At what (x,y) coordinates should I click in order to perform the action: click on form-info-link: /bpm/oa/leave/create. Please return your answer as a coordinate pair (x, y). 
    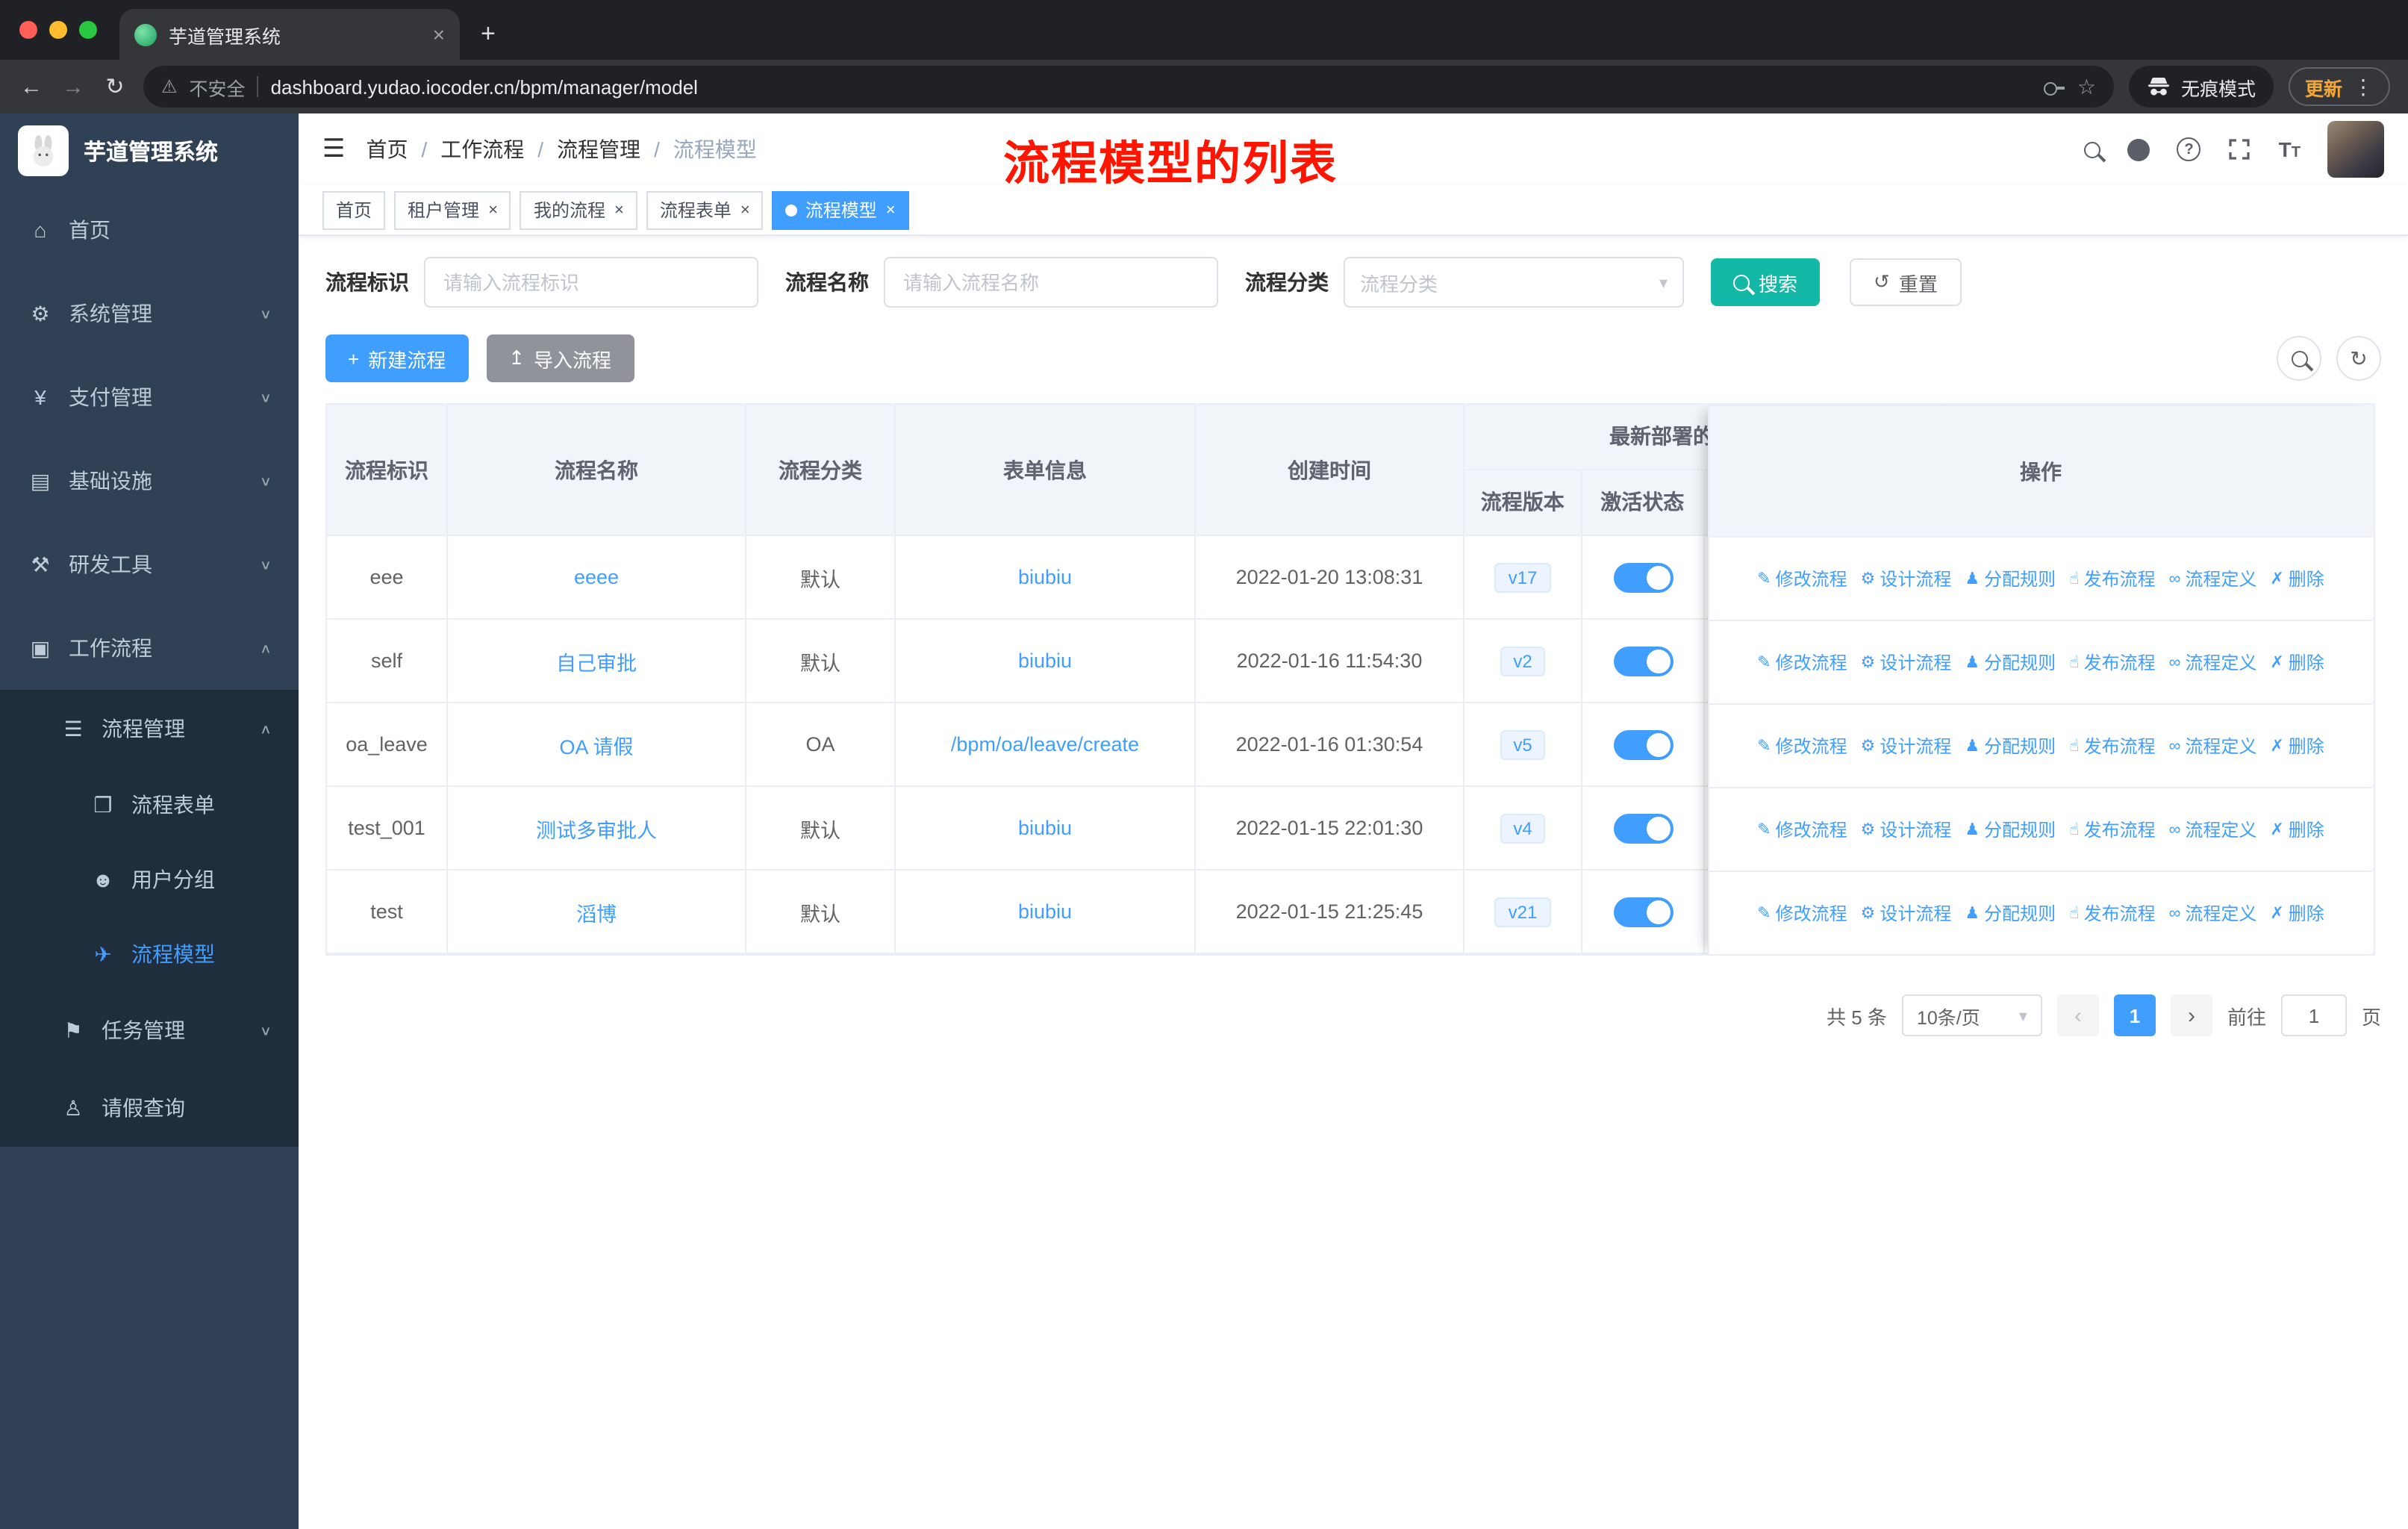
    Looking at the image, I should click on (1045, 744).